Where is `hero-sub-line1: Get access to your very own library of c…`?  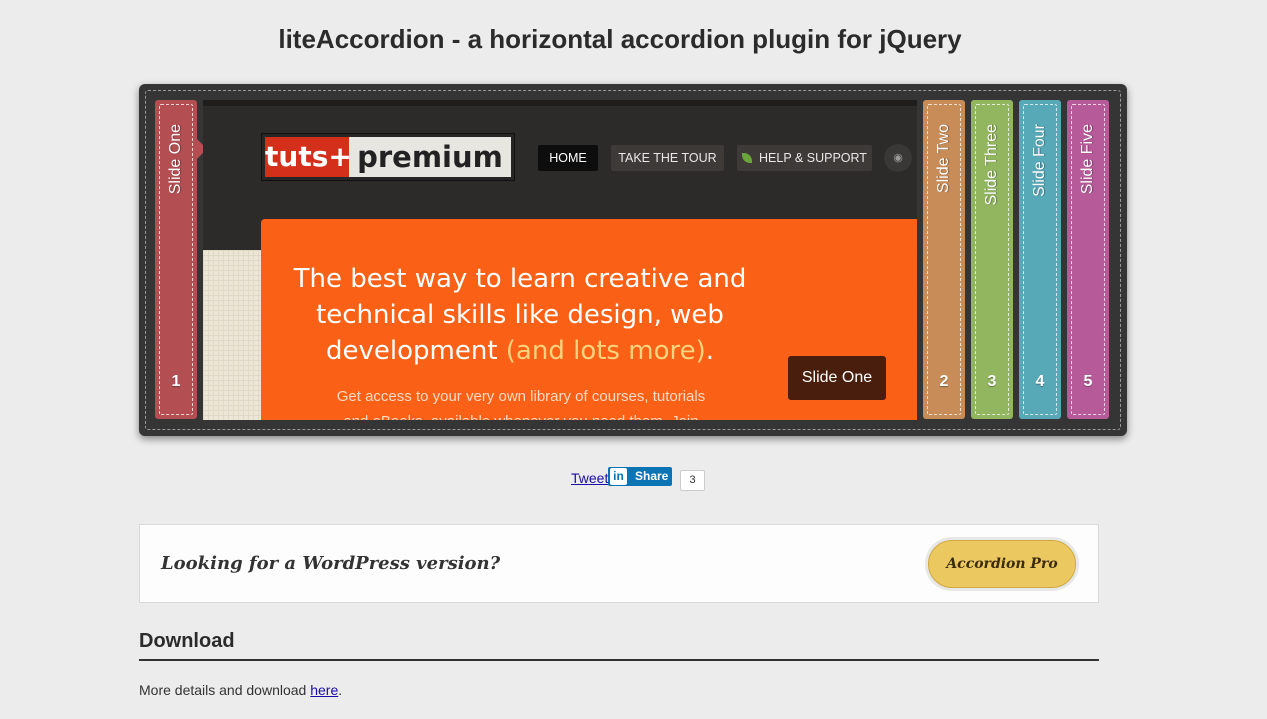
hero-sub-line1: Get access to your very own library of c… is located at coordinates (521, 396).